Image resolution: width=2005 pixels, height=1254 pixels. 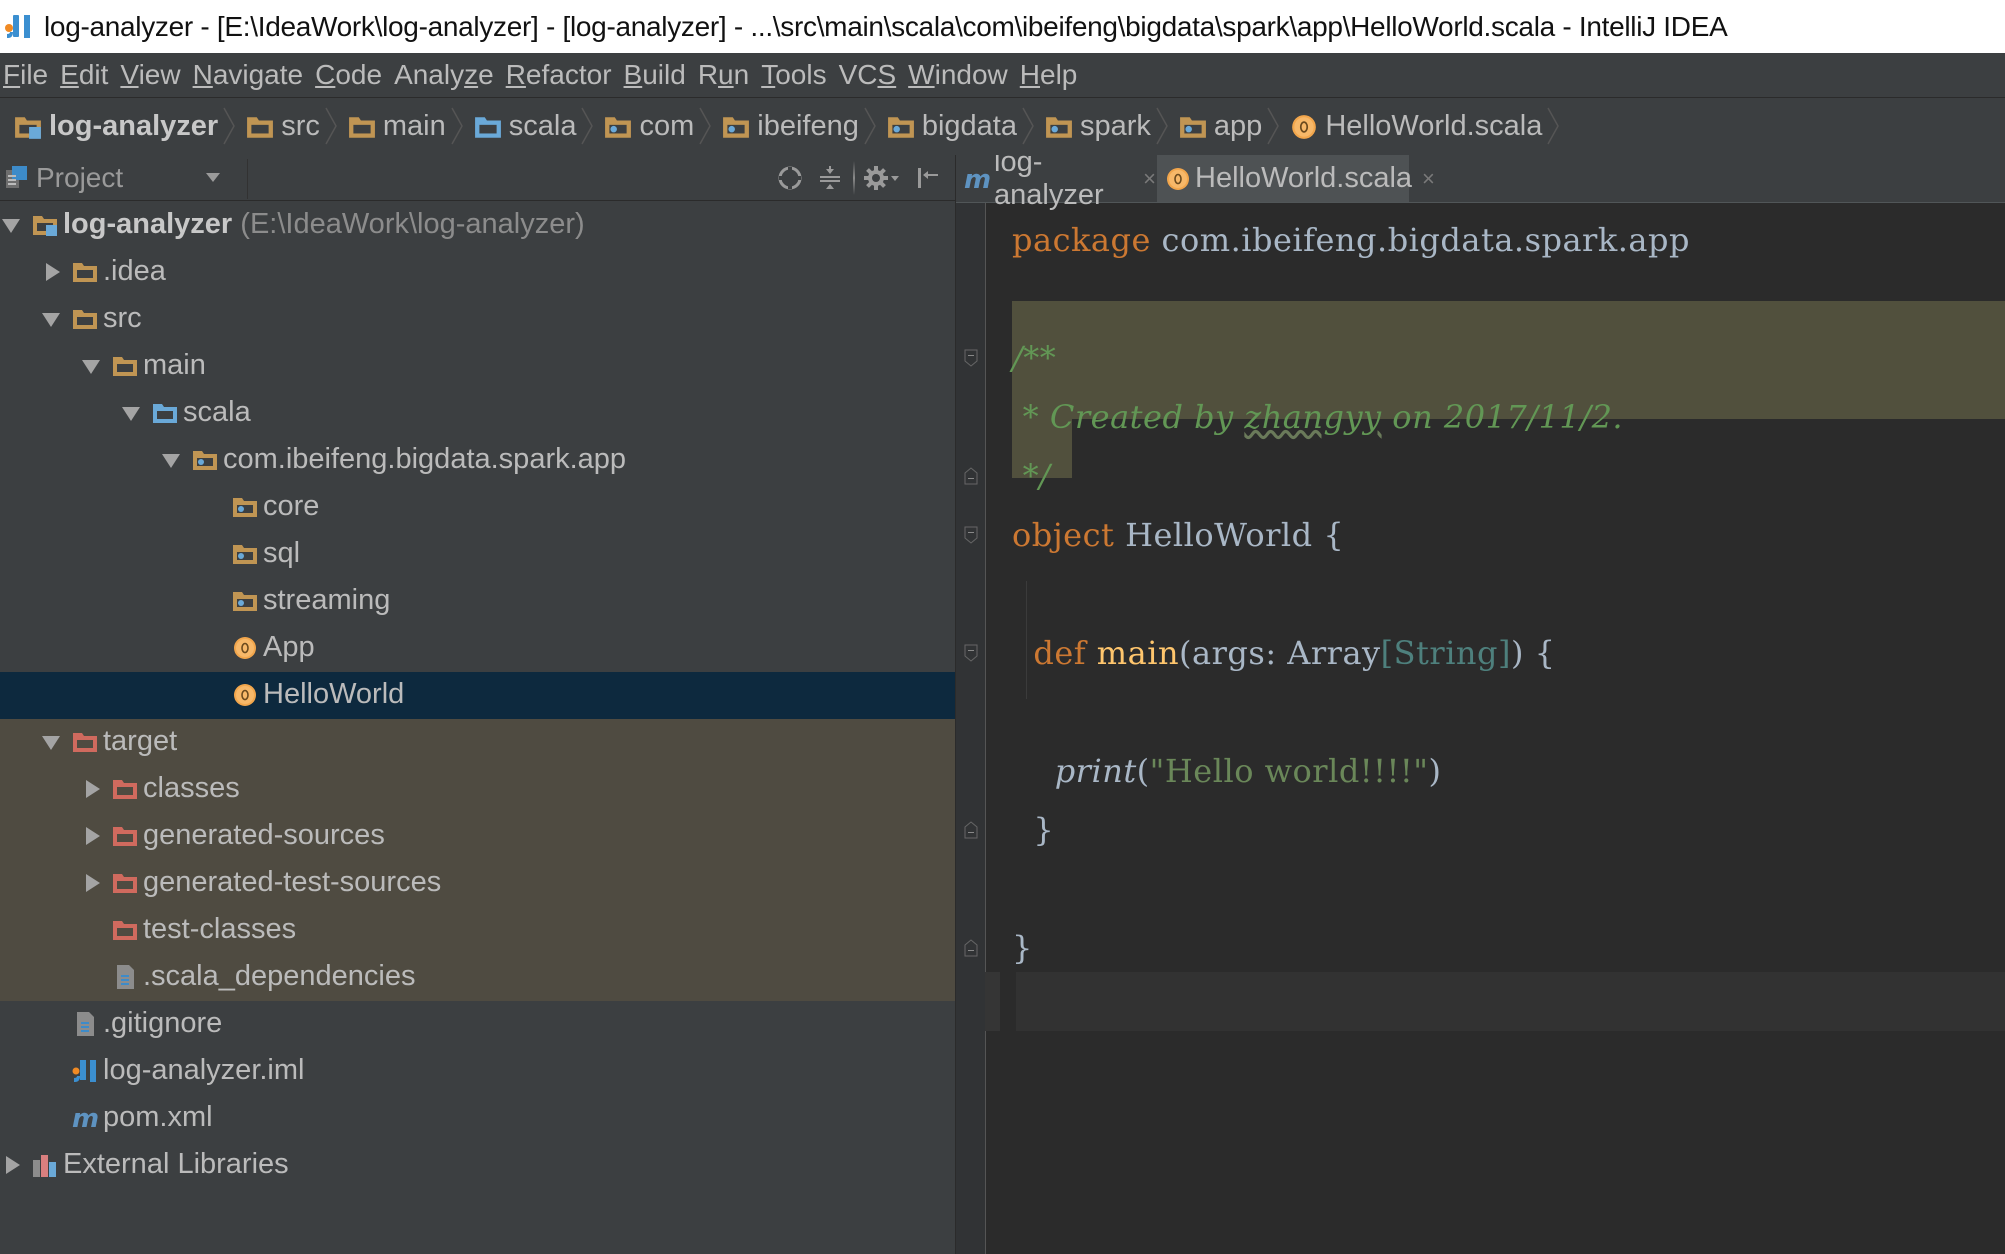 What do you see at coordinates (477, 178) in the screenshot?
I see `project-panel-header: Project` at bounding box center [477, 178].